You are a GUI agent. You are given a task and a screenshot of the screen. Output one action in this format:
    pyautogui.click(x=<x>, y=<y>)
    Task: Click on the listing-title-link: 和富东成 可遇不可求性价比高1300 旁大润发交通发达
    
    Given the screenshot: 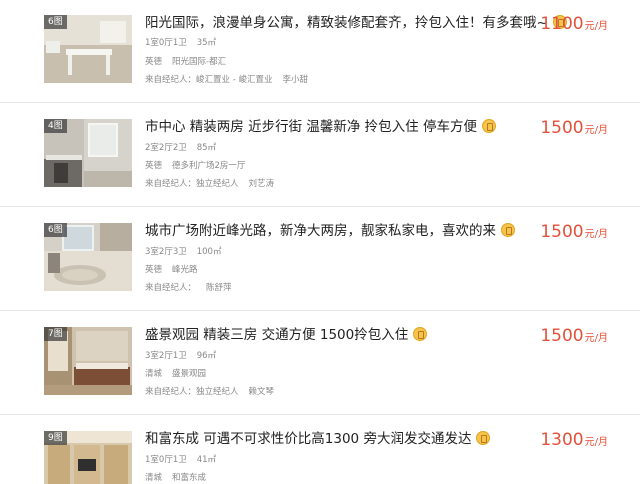 What is the action you would take?
    pyautogui.click(x=318, y=439)
    